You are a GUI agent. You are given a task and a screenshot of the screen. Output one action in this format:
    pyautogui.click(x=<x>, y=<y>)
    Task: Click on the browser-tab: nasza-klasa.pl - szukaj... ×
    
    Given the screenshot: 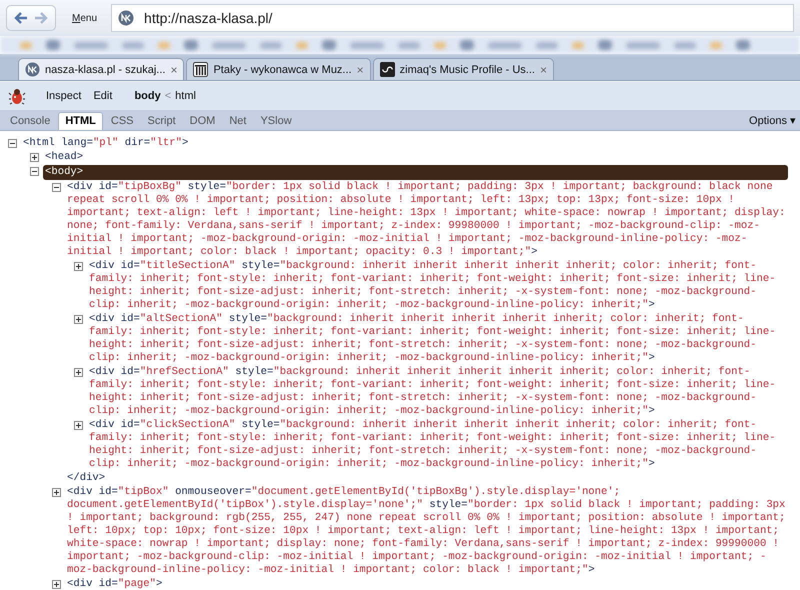 What is the action you would take?
    pyautogui.click(x=101, y=69)
    